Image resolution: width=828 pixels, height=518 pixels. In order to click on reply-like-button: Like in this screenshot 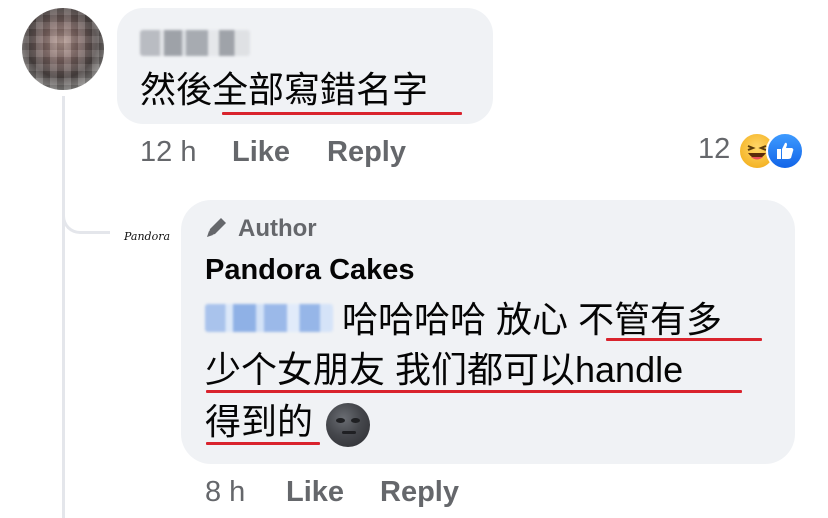, I will do `click(315, 492)`.